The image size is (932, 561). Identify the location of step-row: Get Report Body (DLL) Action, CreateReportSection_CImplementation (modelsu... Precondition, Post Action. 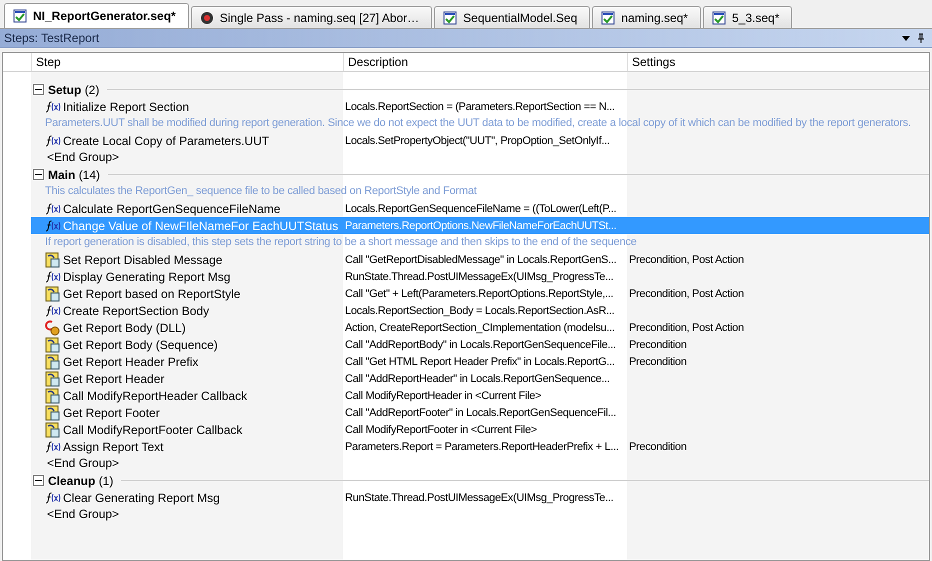
(480, 327).